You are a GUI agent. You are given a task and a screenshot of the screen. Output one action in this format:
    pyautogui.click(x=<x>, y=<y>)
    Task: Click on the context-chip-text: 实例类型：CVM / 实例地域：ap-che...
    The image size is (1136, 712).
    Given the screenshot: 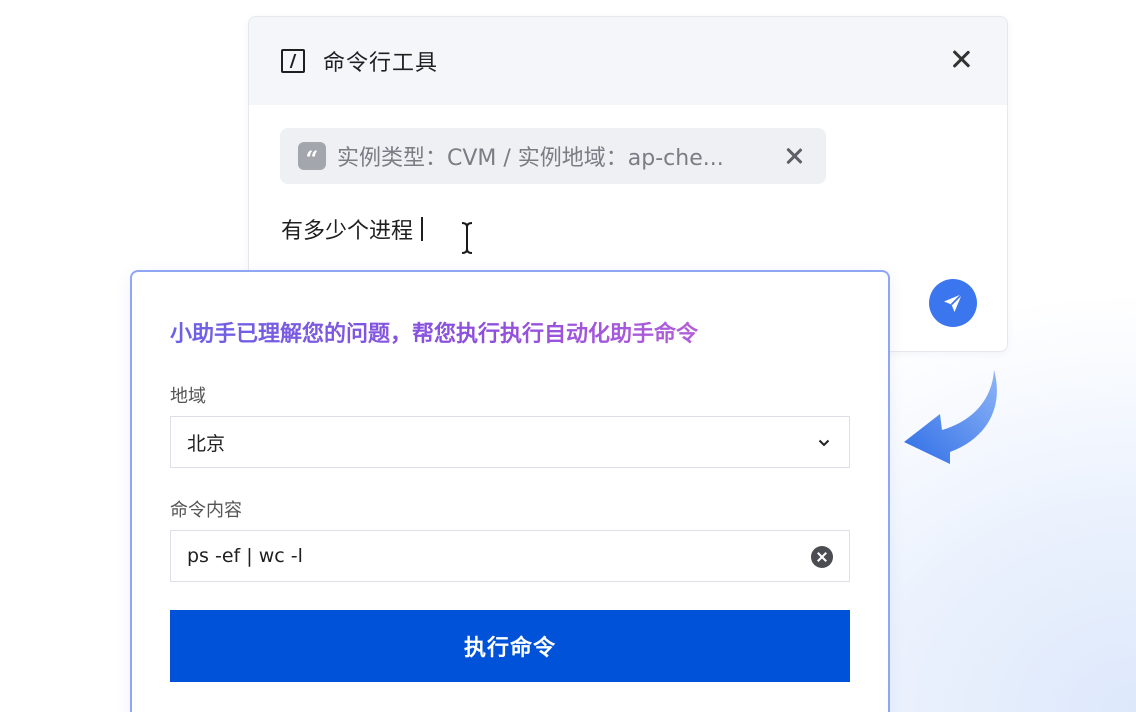 What is the action you would take?
    pyautogui.click(x=530, y=158)
    